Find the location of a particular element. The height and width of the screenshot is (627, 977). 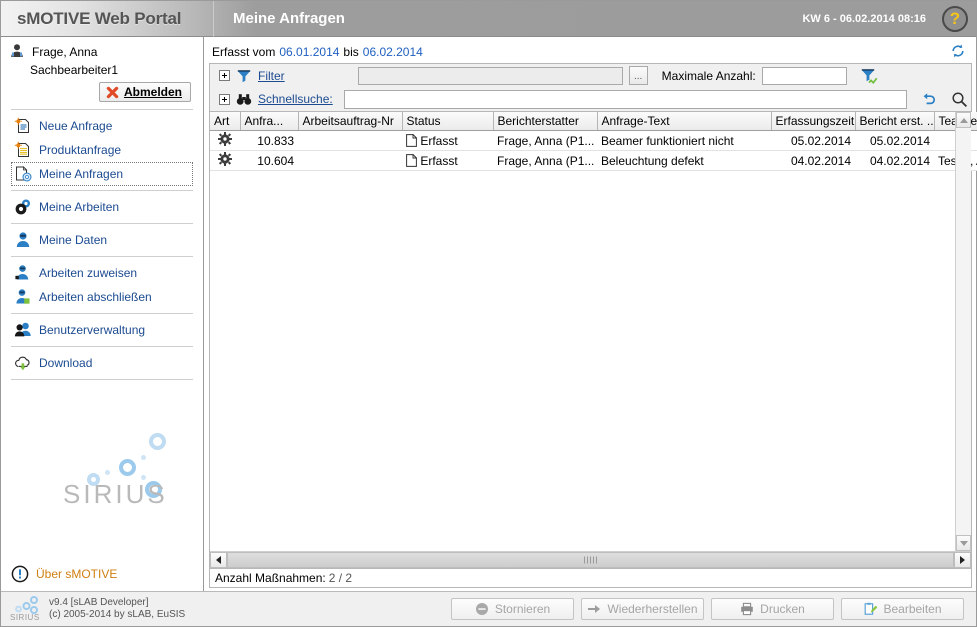

users-icon is located at coordinates (23, 330).